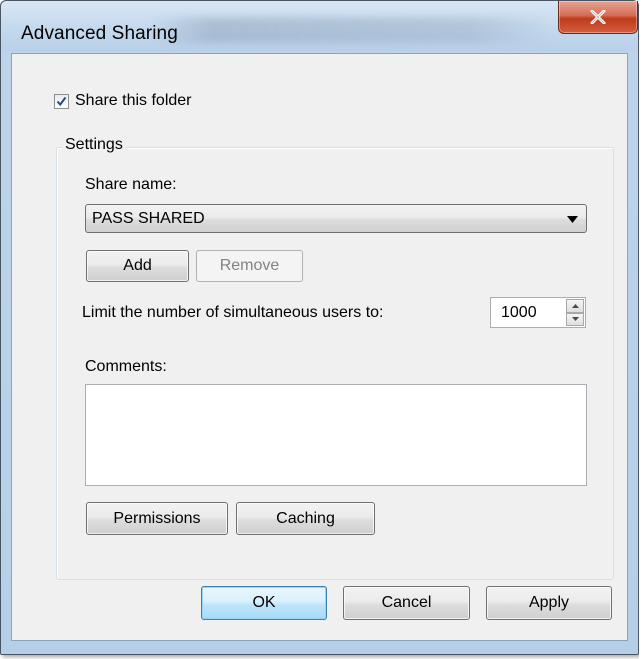 The image size is (643, 659). Describe the element at coordinates (549, 603) in the screenshot. I see `apply-button: Apply` at that location.